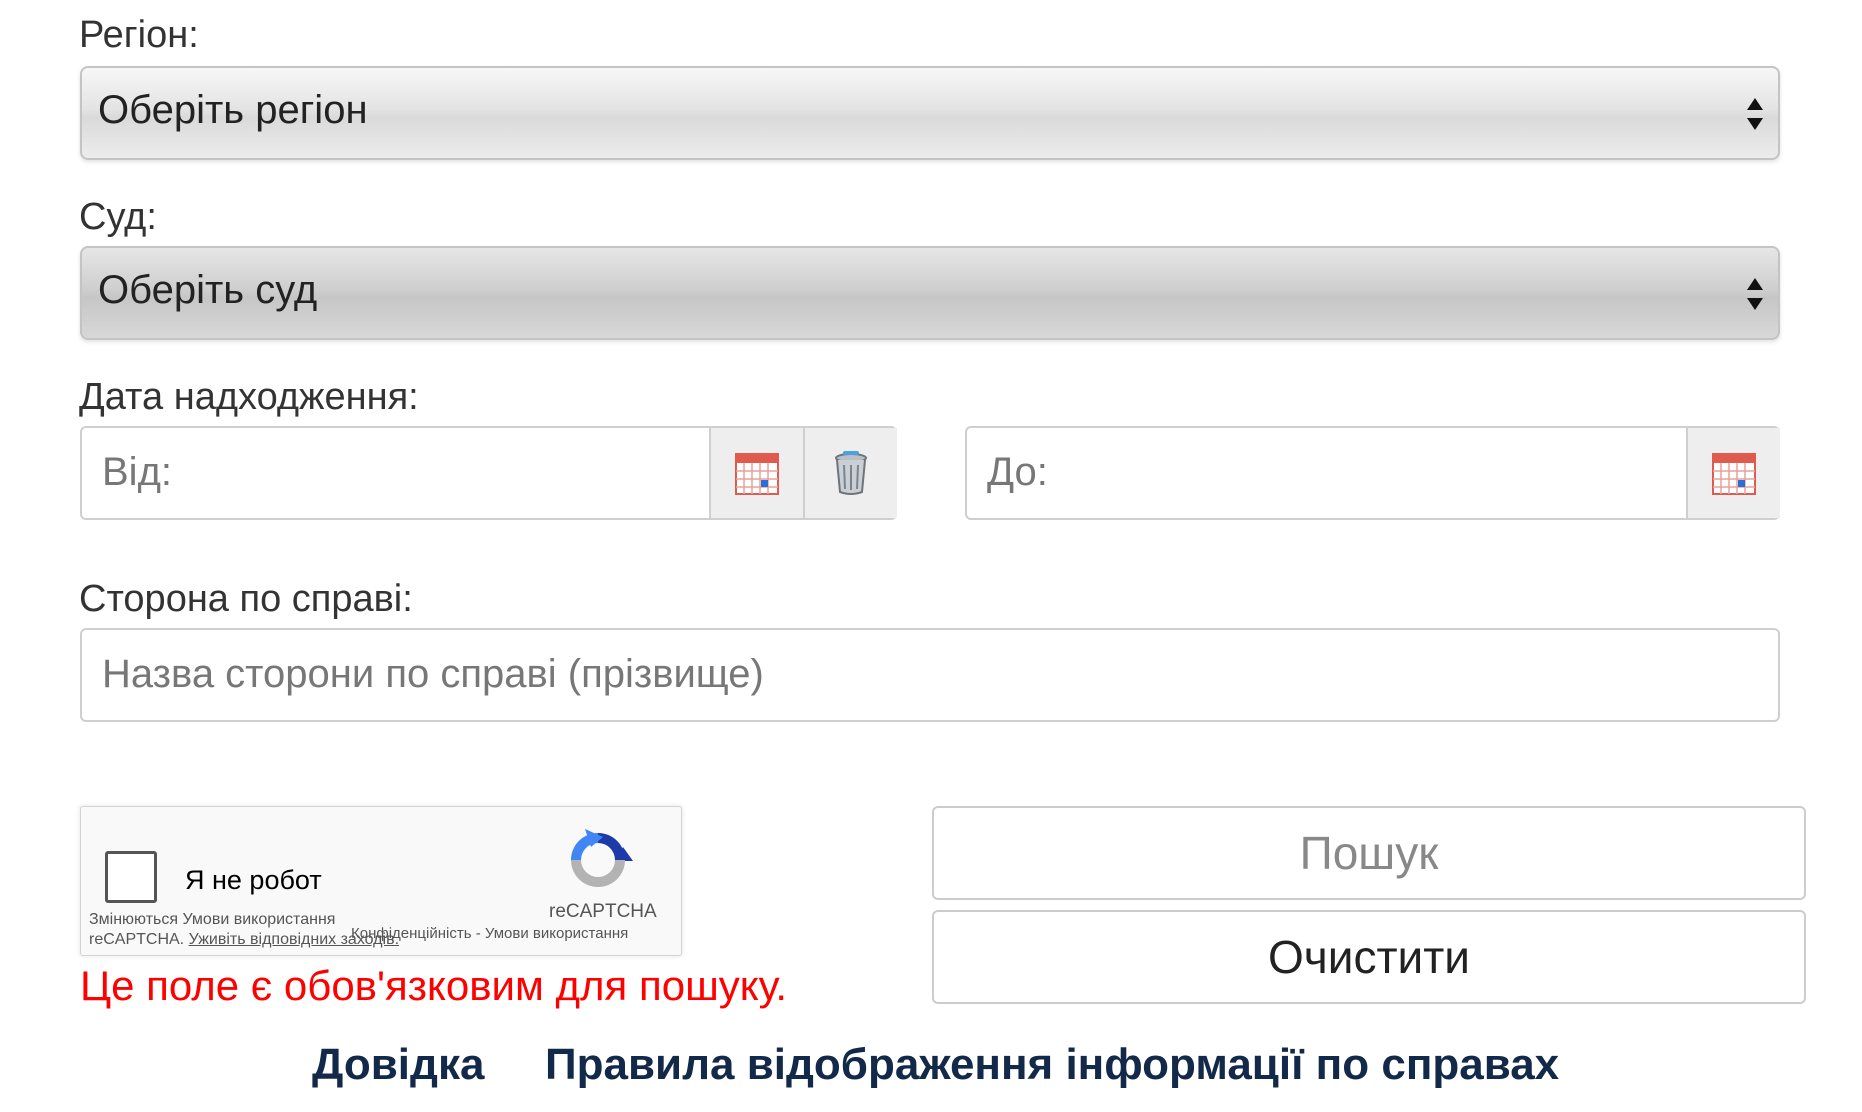 The height and width of the screenshot is (1112, 1862). I want to click on recaptcha-privacy-link: Конфіденційність, so click(411, 933).